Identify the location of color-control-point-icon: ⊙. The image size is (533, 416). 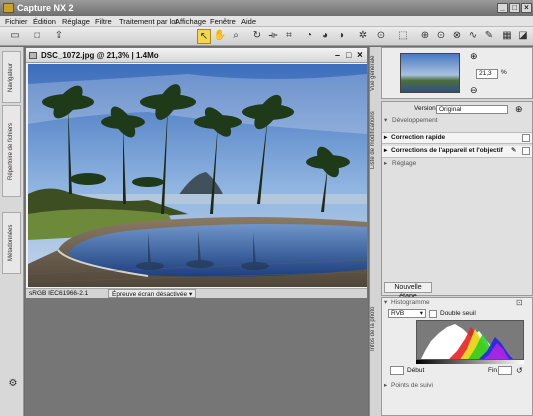
(441, 36).